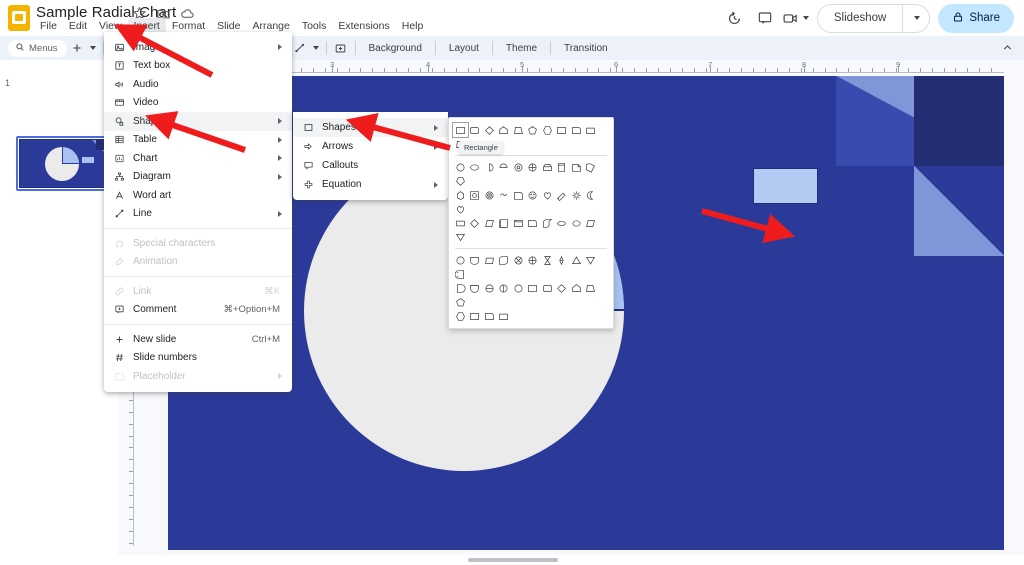 Image resolution: width=1024 pixels, height=565 pixels. Describe the element at coordinates (916, 18) in the screenshot. I see `slideshow-options-button` at that location.